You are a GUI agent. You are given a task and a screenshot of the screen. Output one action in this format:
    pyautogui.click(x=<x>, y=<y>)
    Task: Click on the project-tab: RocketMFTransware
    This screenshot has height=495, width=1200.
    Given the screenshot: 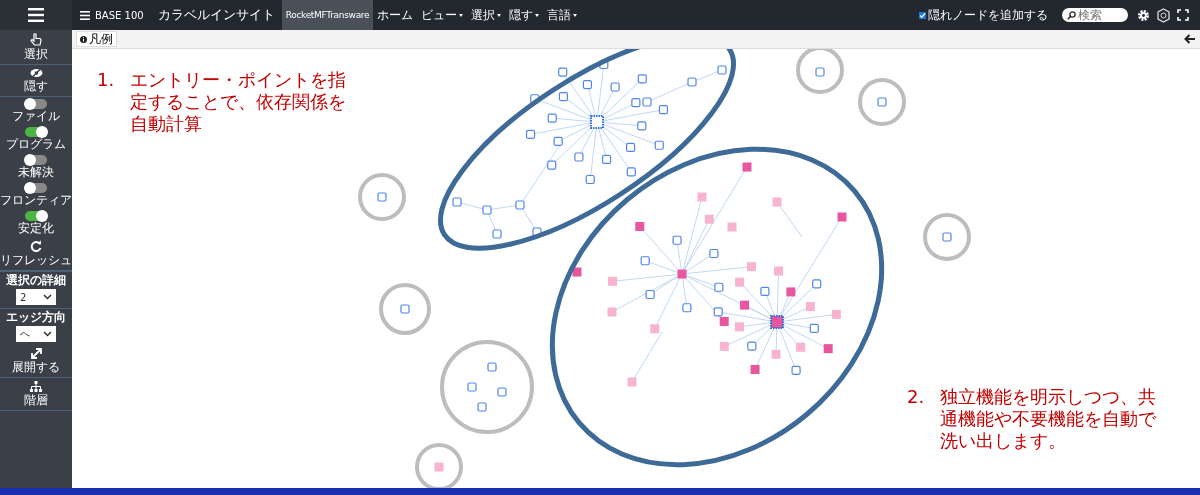 What is the action you would take?
    pyautogui.click(x=327, y=15)
    